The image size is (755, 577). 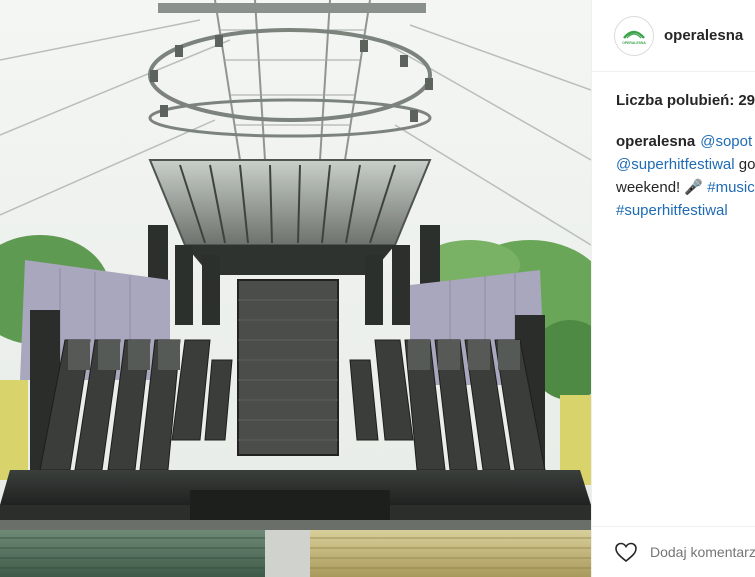 I want to click on caption-line-2: @superhitfestiwal got, so click(x=685, y=164).